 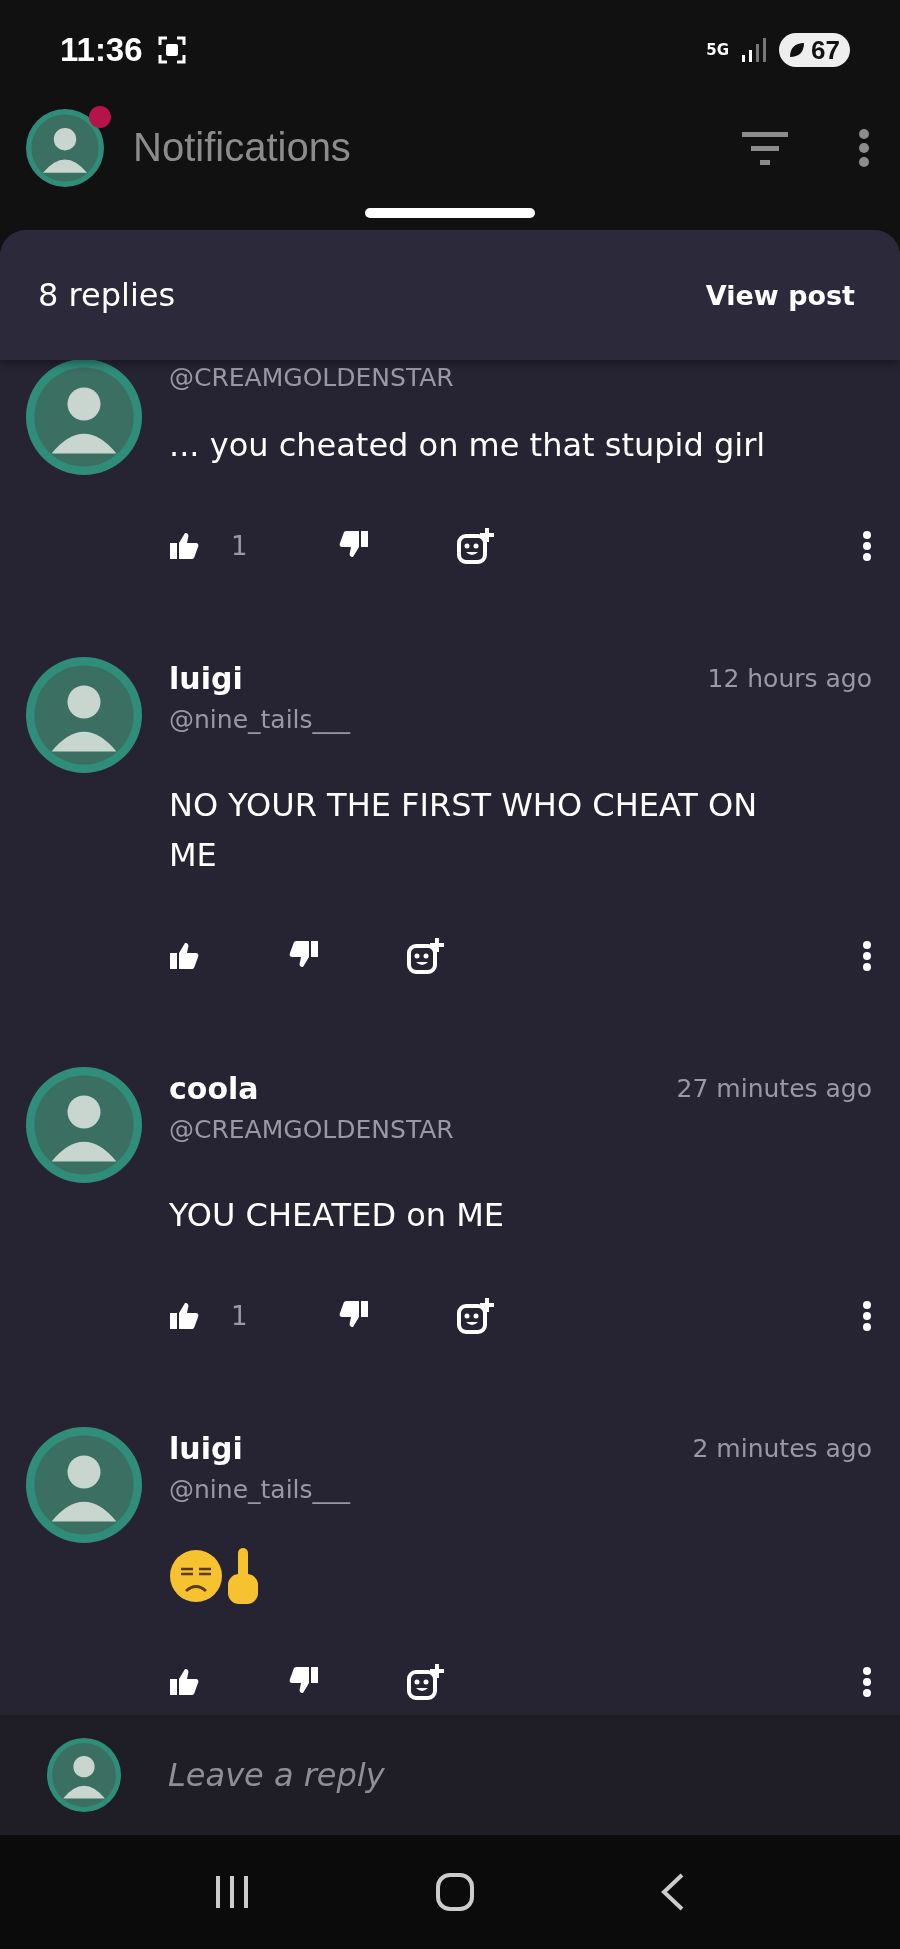 I want to click on reply-bar: Leave a reply, so click(x=450, y=1775).